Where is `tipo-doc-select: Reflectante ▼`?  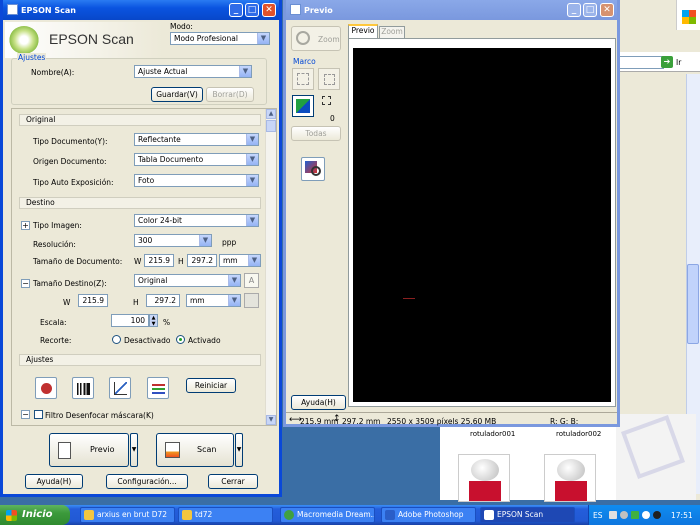
tipo-doc-select: Reflectante ▼ is located at coordinates (196, 139).